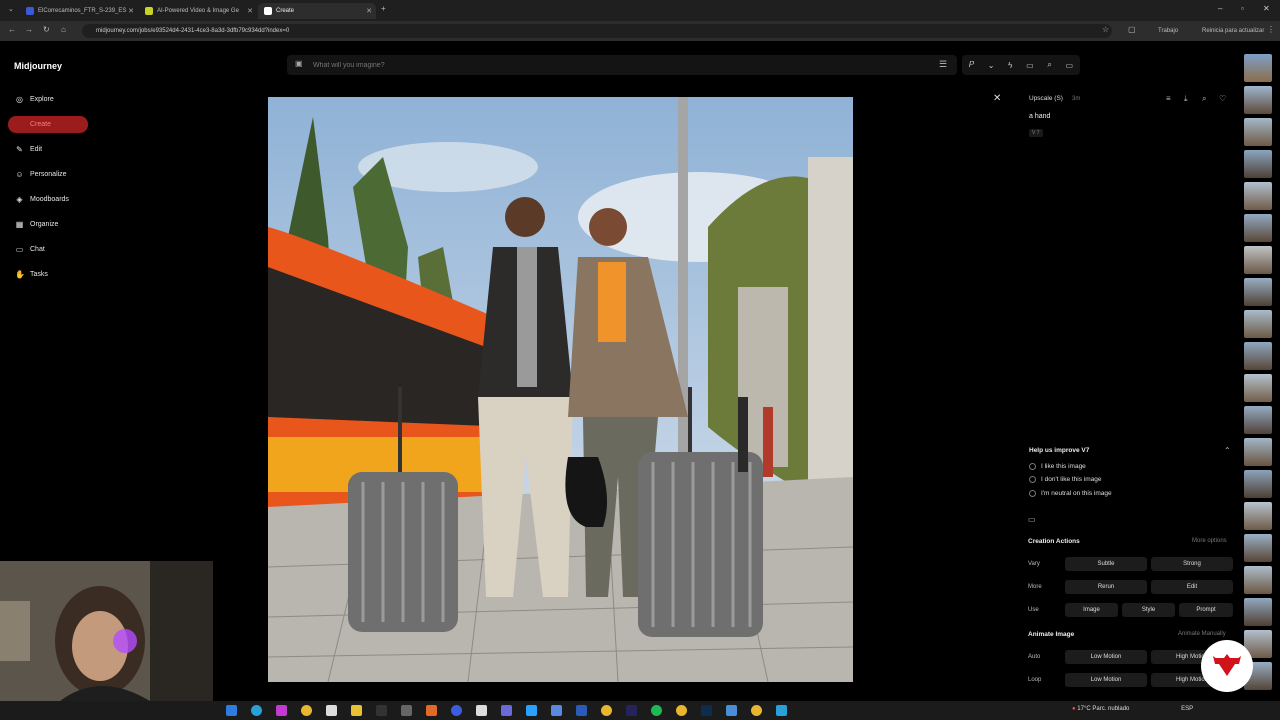  Describe the element at coordinates (656, 710) in the screenshot. I see `spotify-icon` at that location.